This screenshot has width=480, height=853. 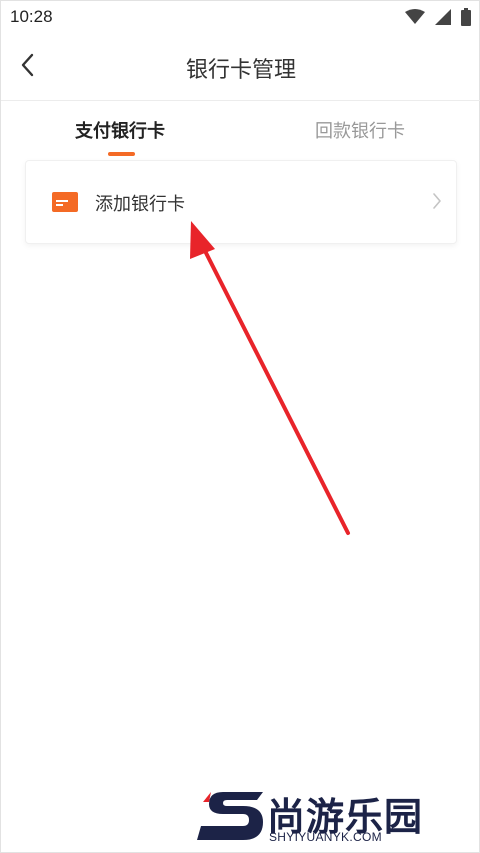 I want to click on watermark: 尚游乐园 SHYIYUANYK.COM, so click(x=336, y=816).